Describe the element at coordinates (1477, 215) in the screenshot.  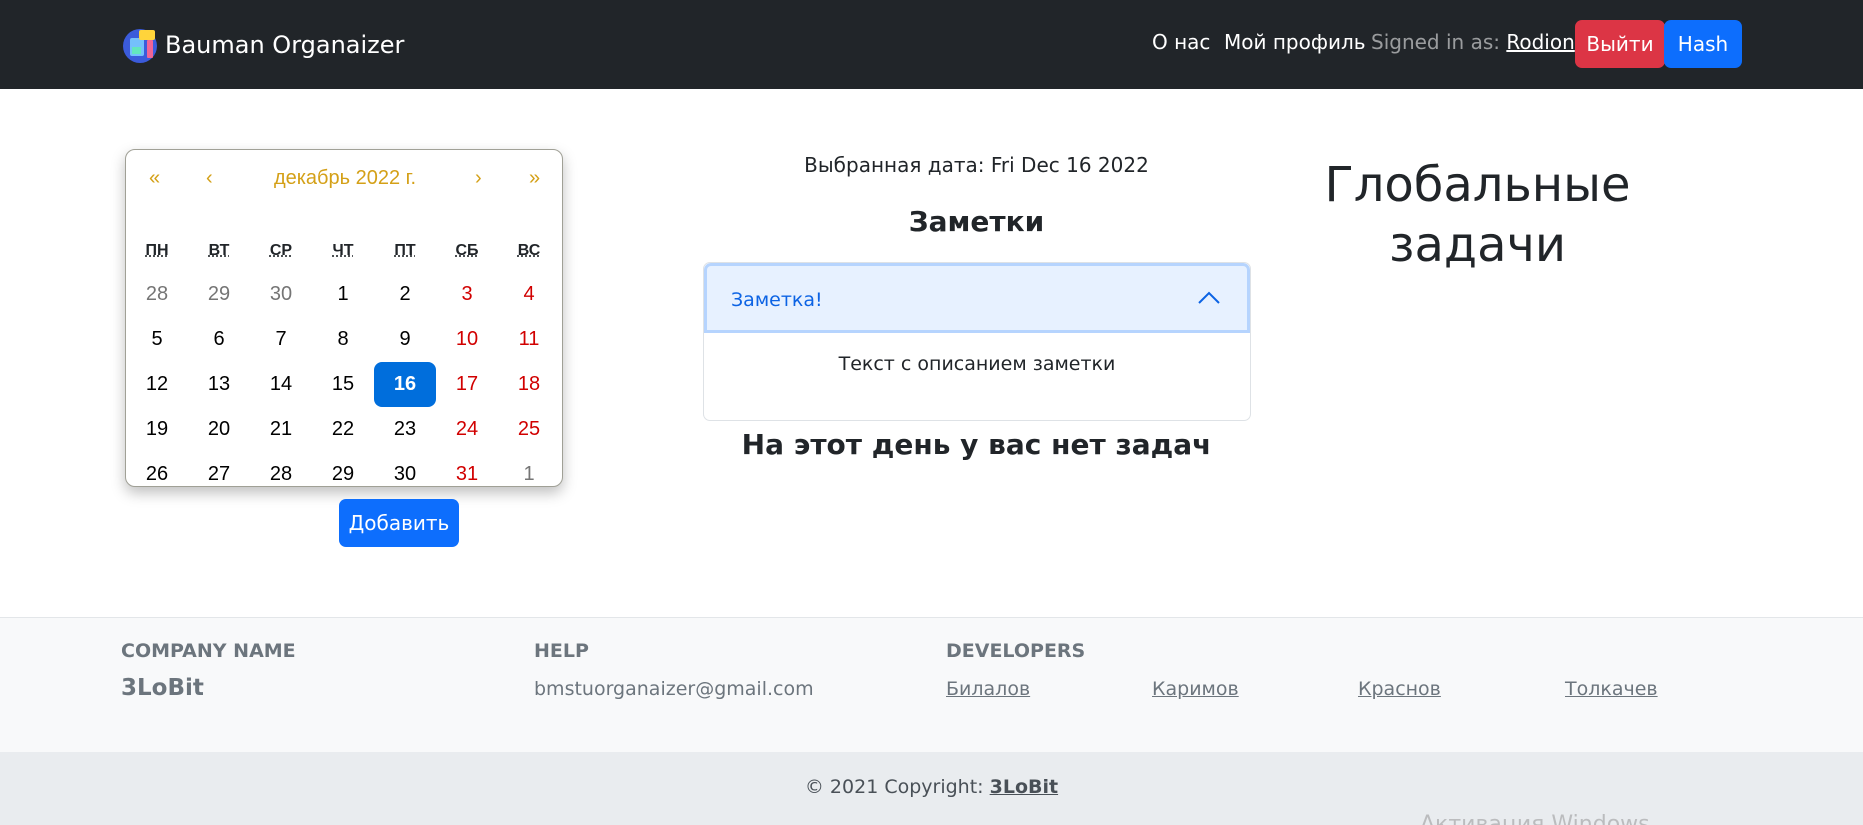
I see `global-tasks-title: Глобальные задачи` at that location.